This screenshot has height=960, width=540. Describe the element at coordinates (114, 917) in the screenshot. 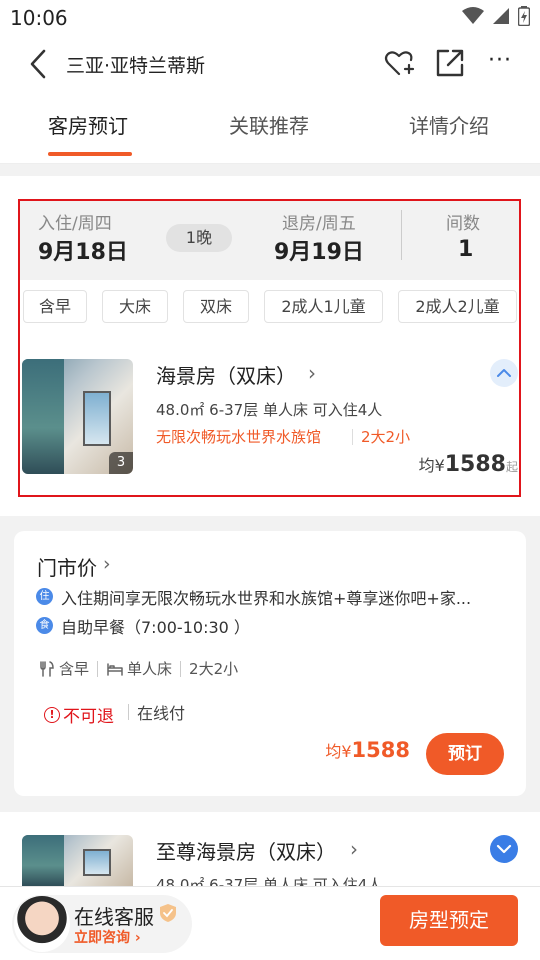

I see `customer-service-label: 在线客服` at that location.